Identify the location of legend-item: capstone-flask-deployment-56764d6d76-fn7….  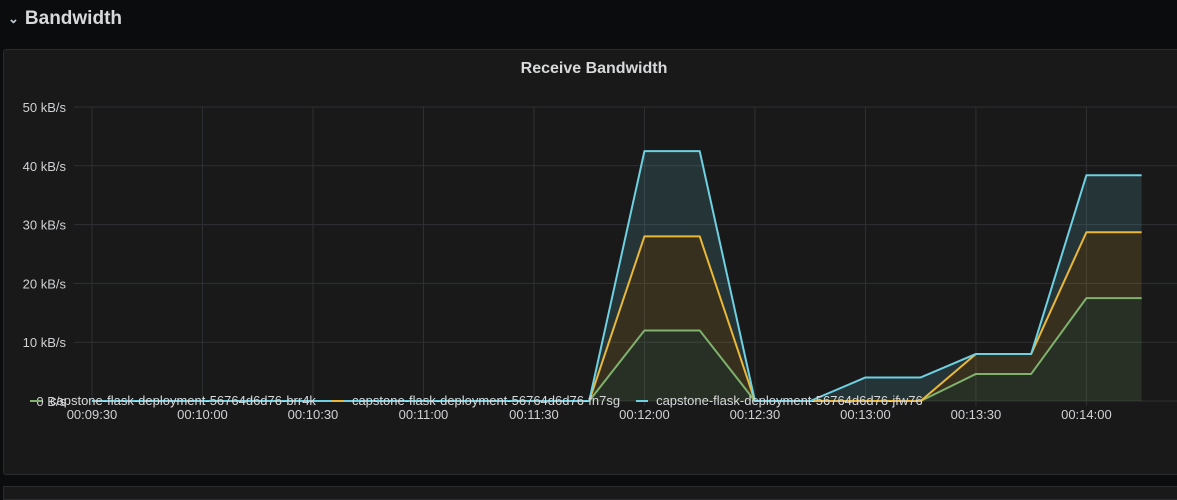
(476, 400).